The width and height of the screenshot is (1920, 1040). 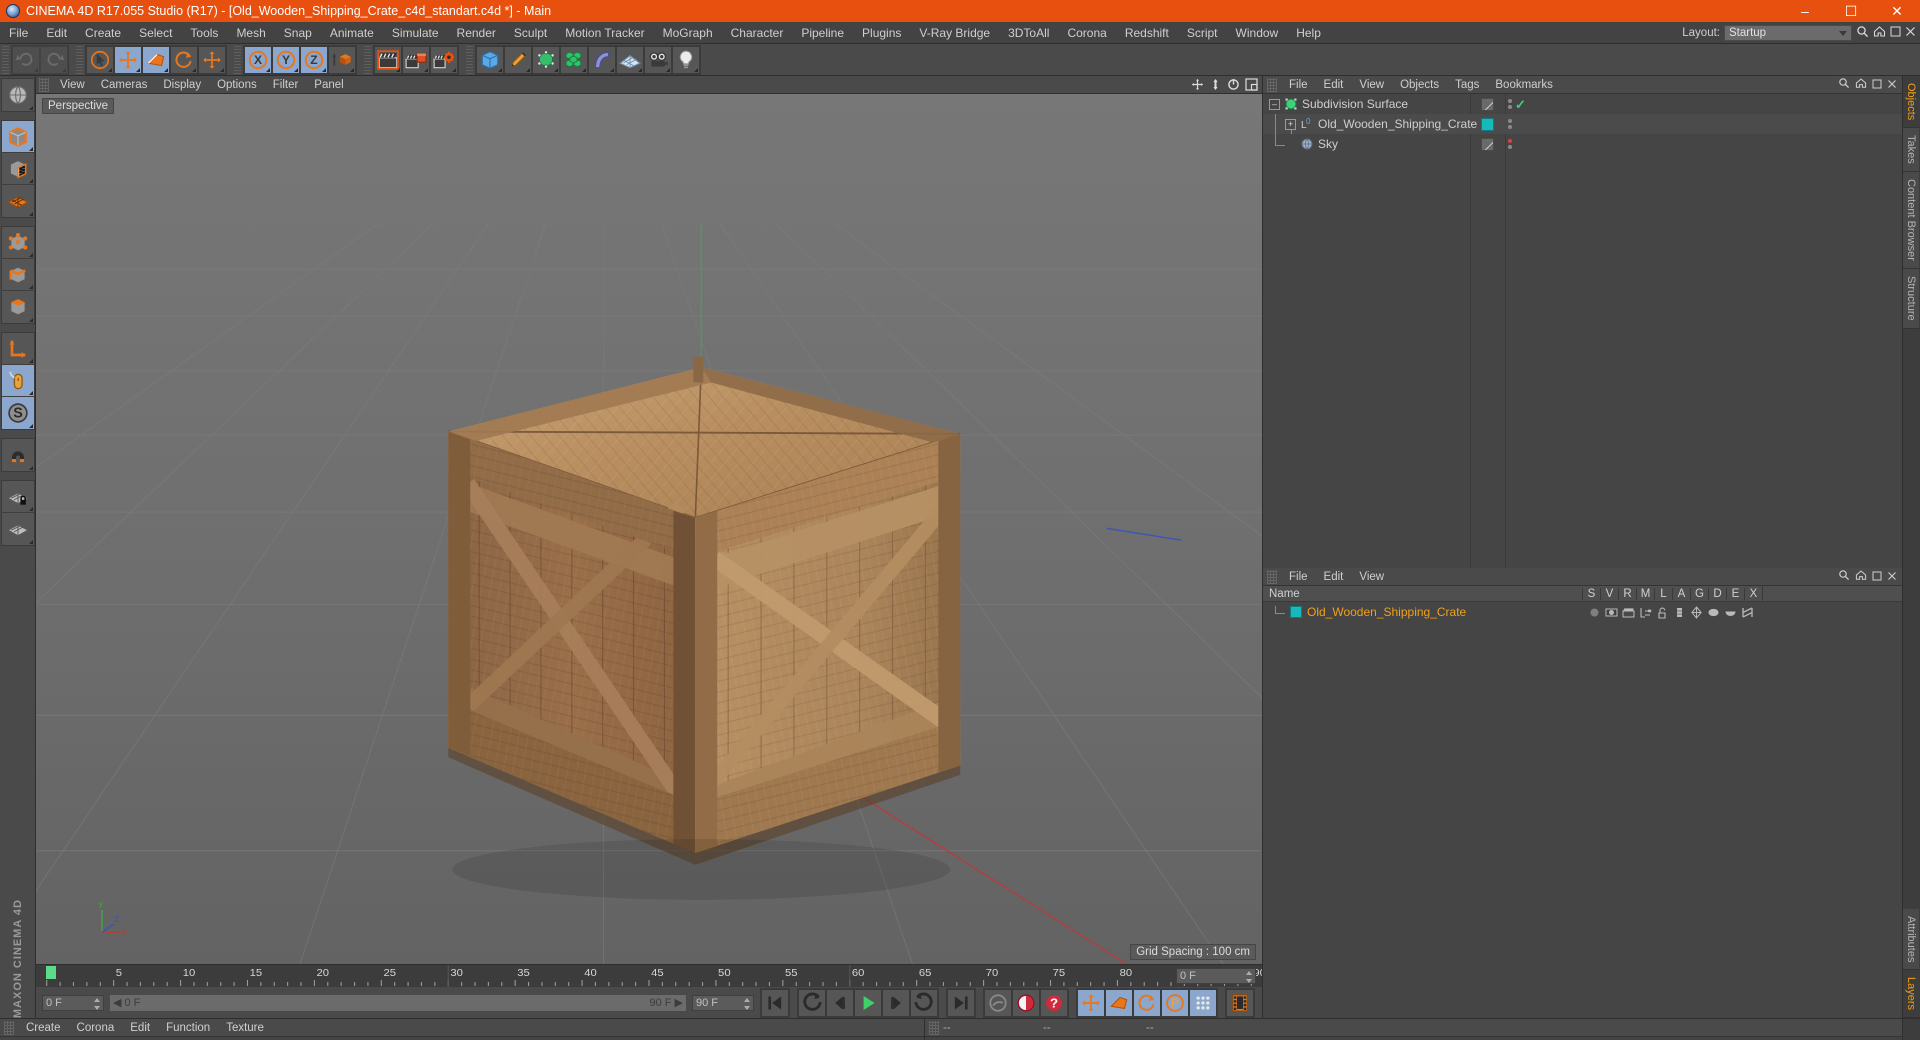 What do you see at coordinates (658, 59) in the screenshot?
I see `add-camera-button` at bounding box center [658, 59].